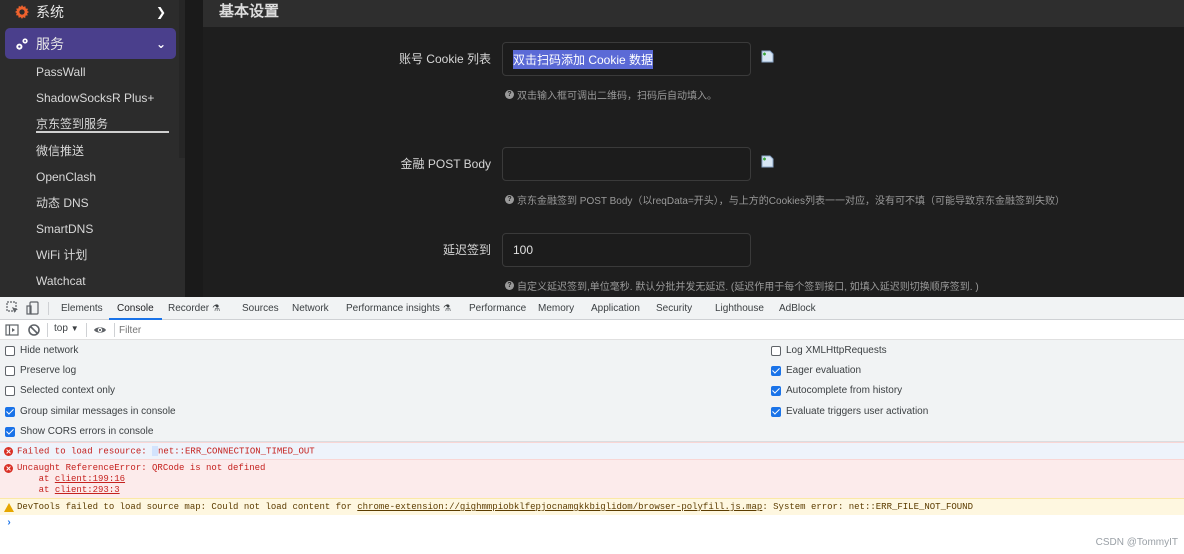 The width and height of the screenshot is (1184, 554). Describe the element at coordinates (13, 308) in the screenshot. I see `inspect-element-icon` at that location.